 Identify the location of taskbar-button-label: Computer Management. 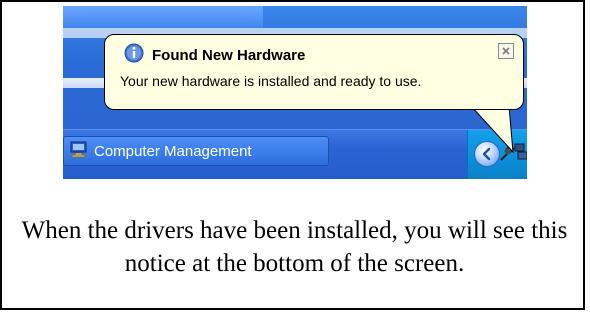
(173, 151).